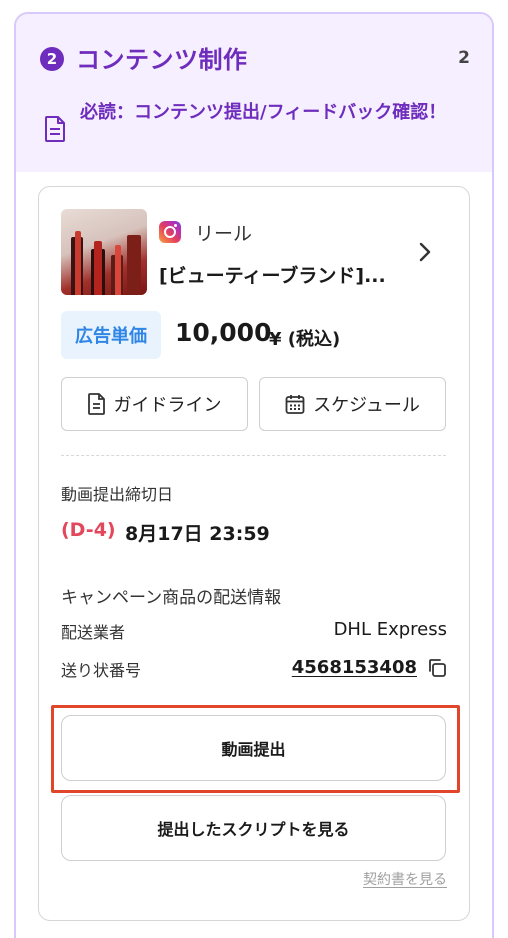 The width and height of the screenshot is (508, 938). I want to click on carrier-value: DHL Express, so click(390, 629).